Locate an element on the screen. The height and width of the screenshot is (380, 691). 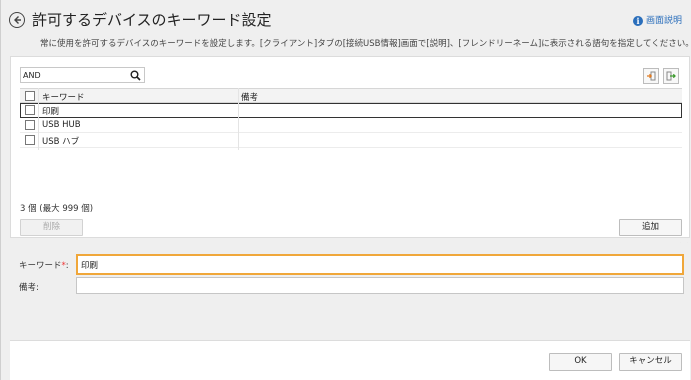
export-icon is located at coordinates (671, 76).